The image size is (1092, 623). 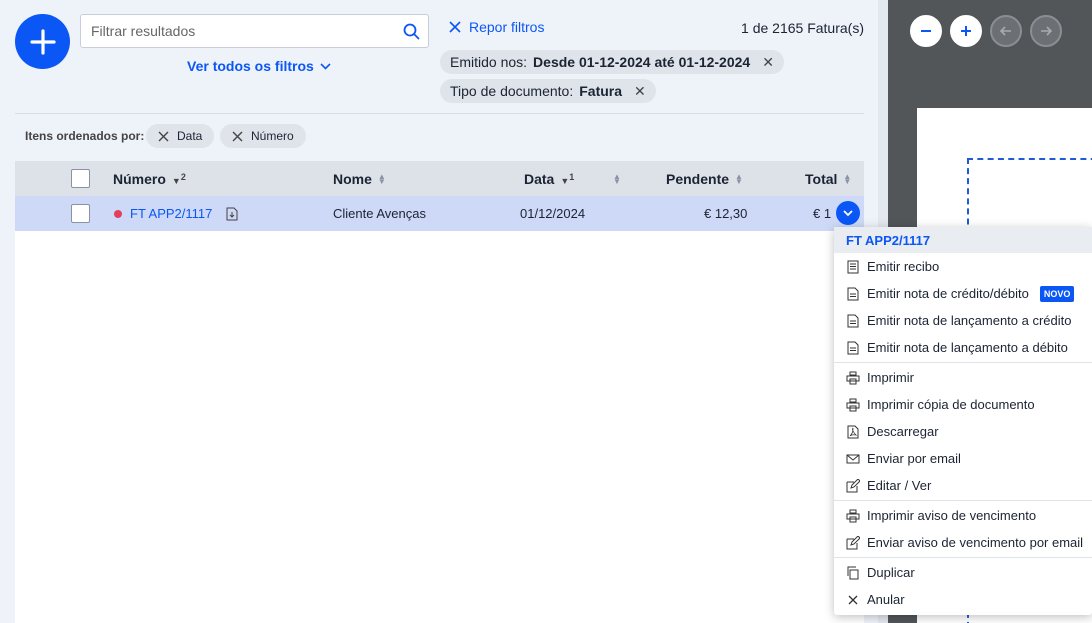 I want to click on menu-item-label: Emitir nota de lançamento a débito, so click(x=967, y=347).